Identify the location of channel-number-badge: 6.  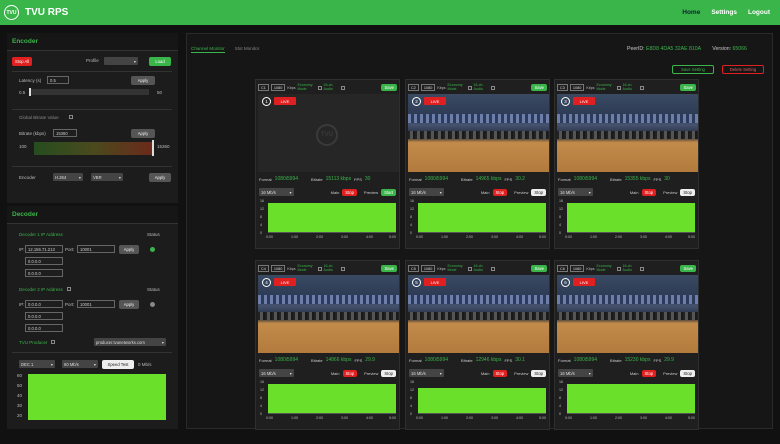
(565, 282).